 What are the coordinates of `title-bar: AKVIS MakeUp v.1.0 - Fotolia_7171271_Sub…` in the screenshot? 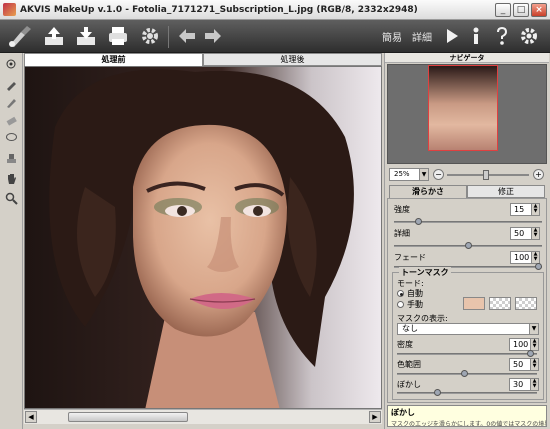 It's located at (275, 10).